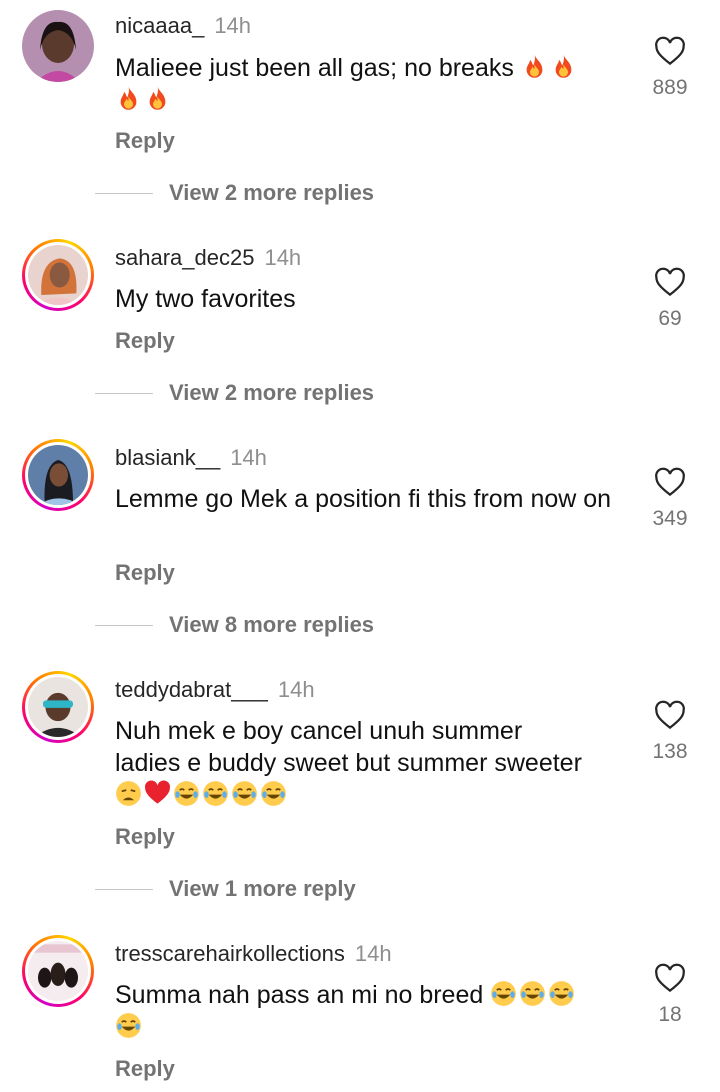  Describe the element at coordinates (670, 1014) in the screenshot. I see `like-count: 18` at that location.